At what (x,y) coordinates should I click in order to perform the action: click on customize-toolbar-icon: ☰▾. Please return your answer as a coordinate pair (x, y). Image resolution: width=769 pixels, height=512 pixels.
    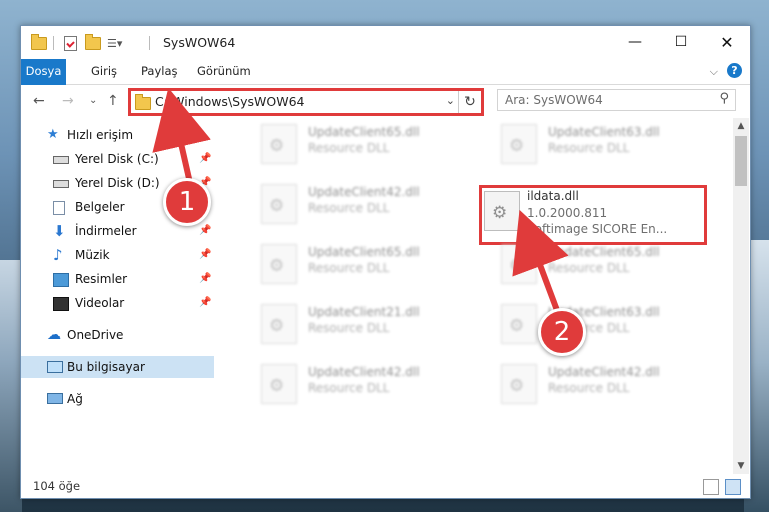
    Looking at the image, I should click on (114, 43).